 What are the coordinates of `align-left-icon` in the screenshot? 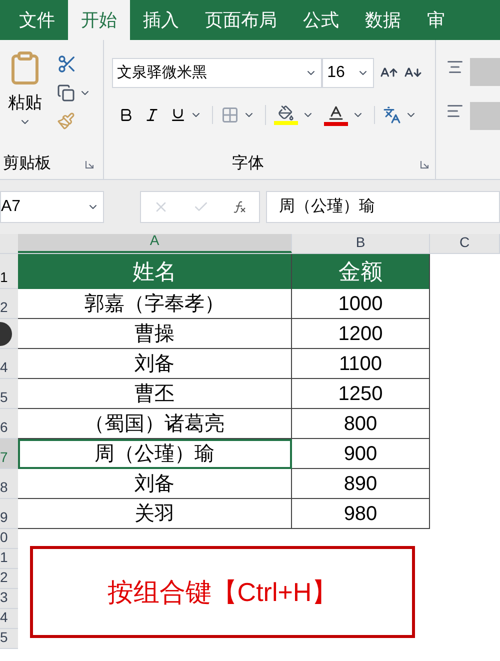 It's located at (455, 111).